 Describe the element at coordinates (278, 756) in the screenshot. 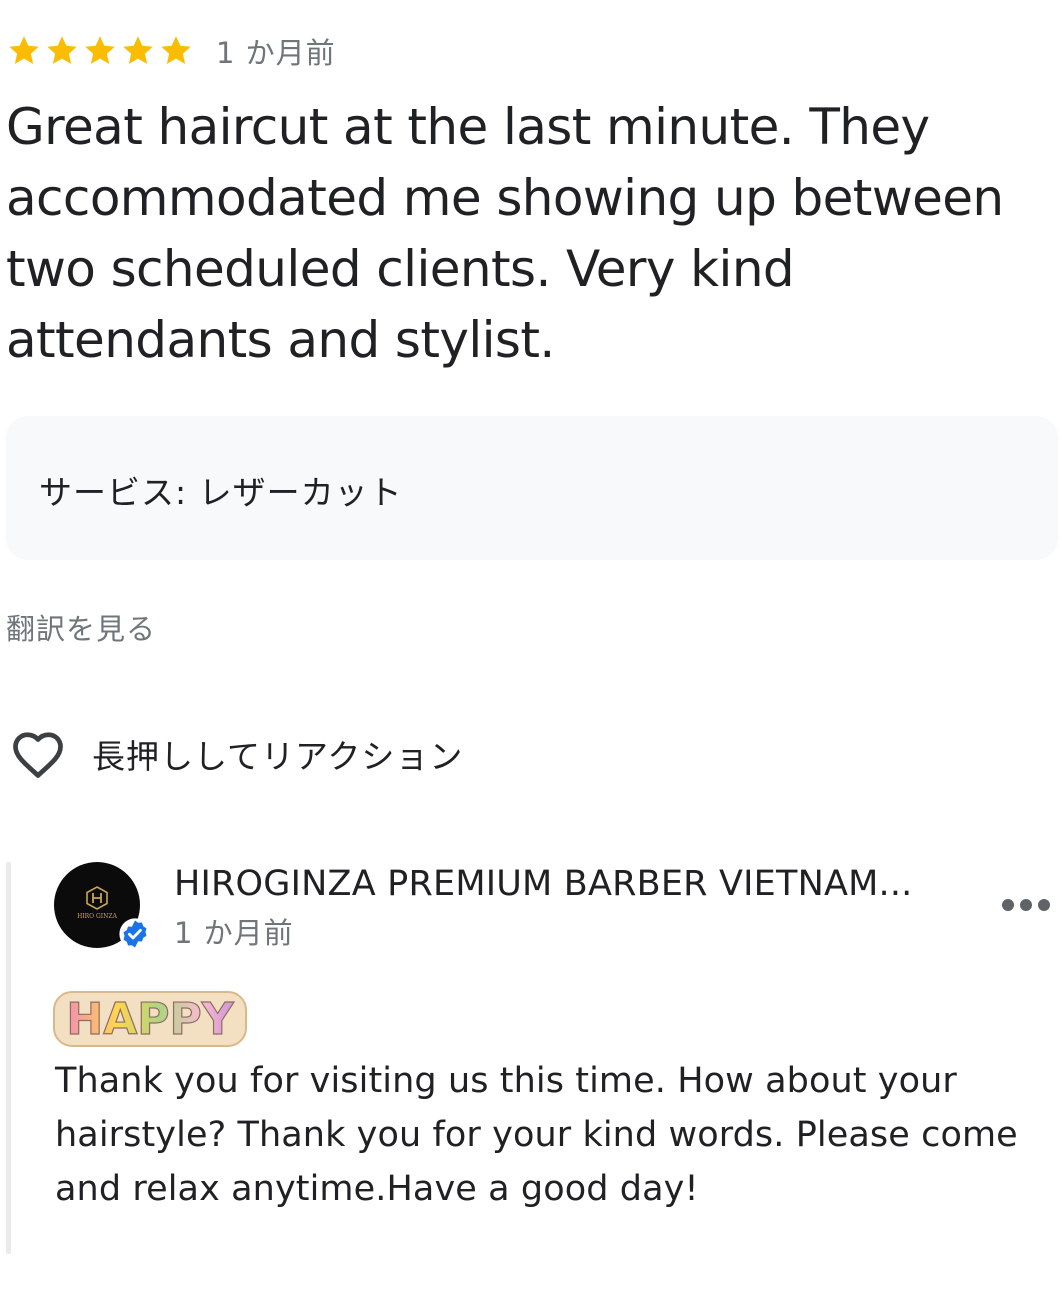

I see `reaction-label: 長押ししてリアクション` at that location.